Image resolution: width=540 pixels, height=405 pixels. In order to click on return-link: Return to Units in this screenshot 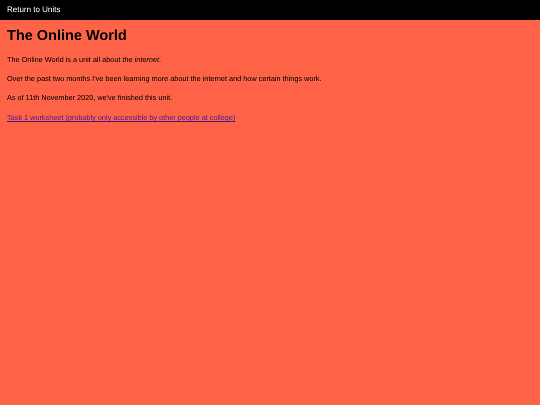, I will do `click(33, 10)`.